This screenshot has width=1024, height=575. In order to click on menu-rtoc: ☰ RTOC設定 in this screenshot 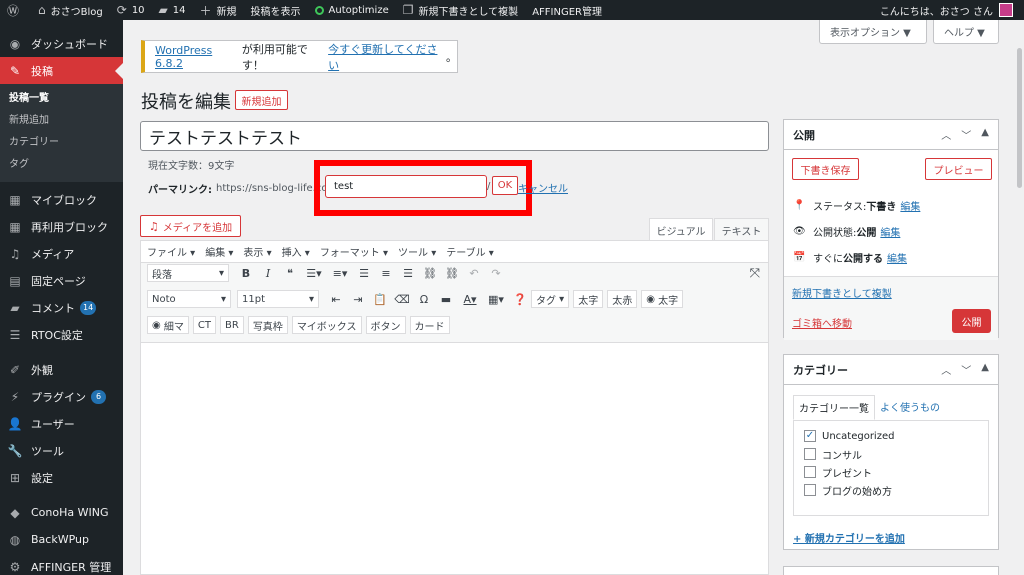, I will do `click(61, 334)`.